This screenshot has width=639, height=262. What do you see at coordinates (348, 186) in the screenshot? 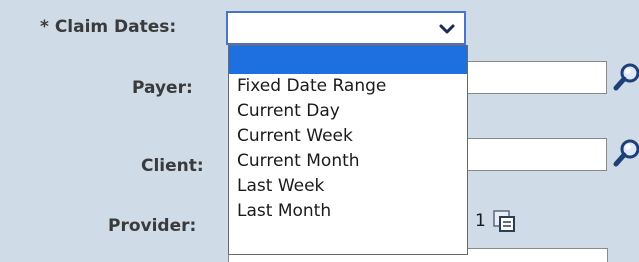
I see `dropdown-option-last-week: Last Week` at bounding box center [348, 186].